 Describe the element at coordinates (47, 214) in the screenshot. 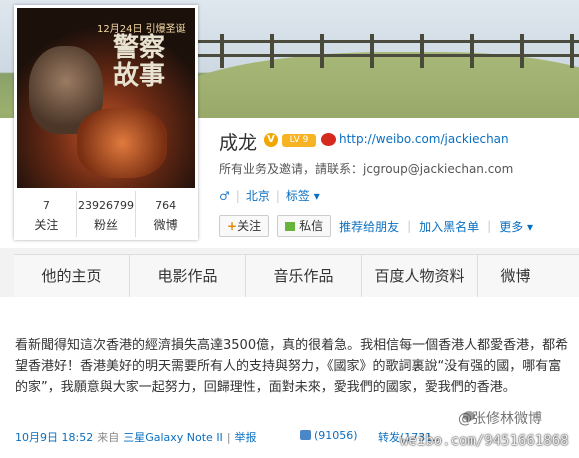

I see `stat-following: 7 关注` at that location.